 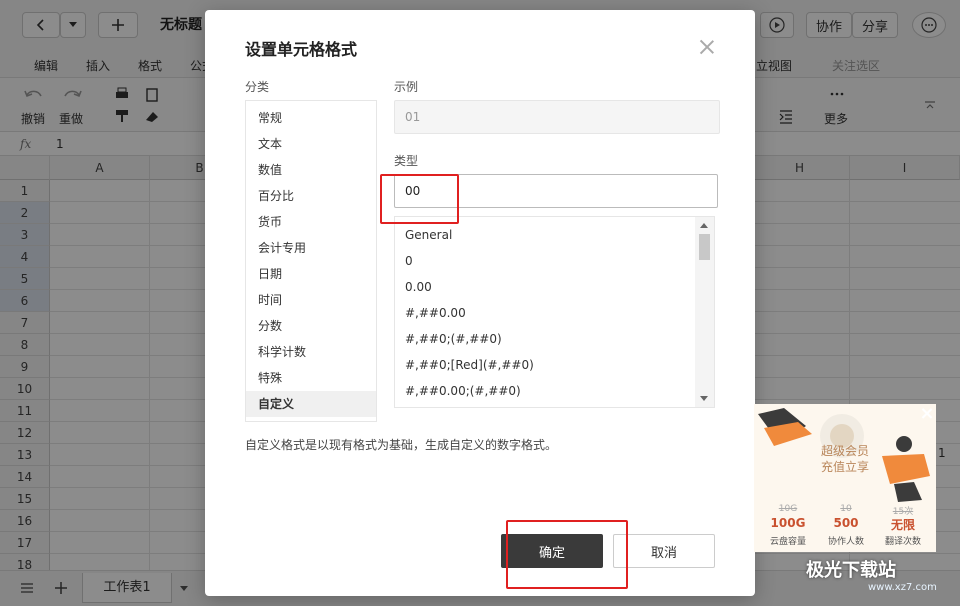 I want to click on category-item: 百分比, so click(x=311, y=196).